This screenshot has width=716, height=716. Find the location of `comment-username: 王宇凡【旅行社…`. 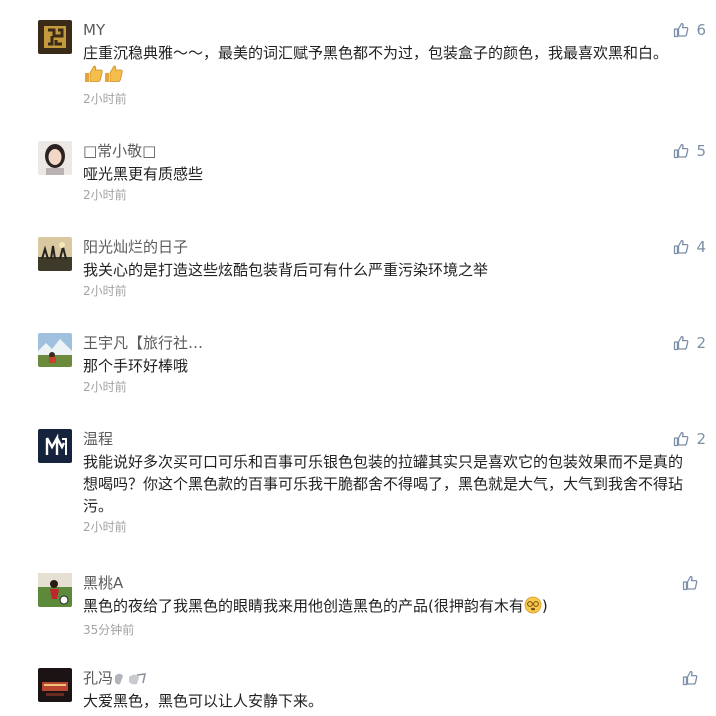

comment-username: 王宇凡【旅行社… is located at coordinates (143, 343).